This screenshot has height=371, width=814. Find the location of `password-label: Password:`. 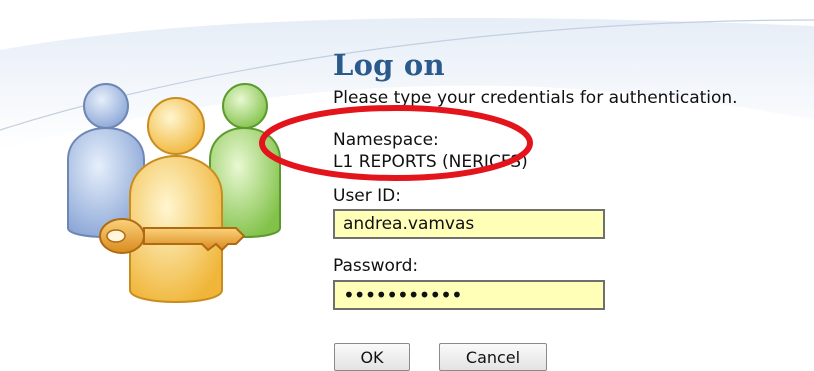

password-label: Password: is located at coordinates (376, 266).